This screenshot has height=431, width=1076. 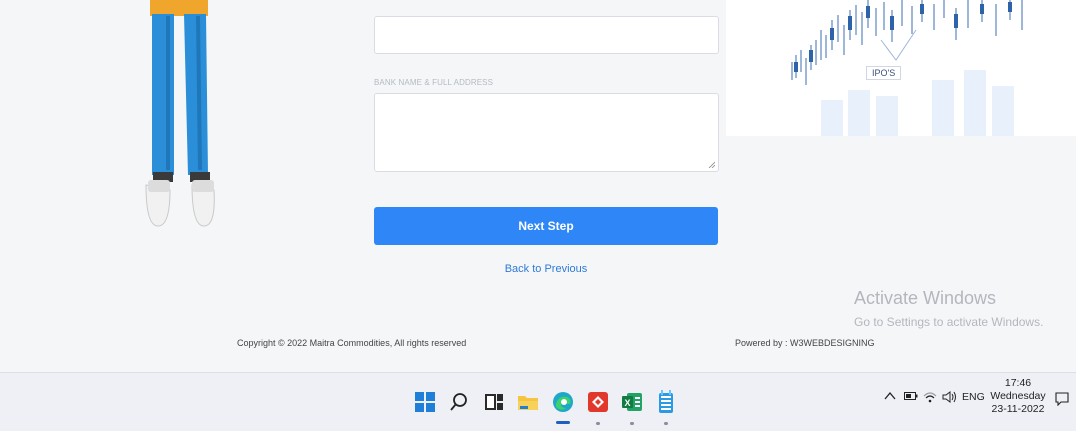 I want to click on character-legs-illustration, so click(x=180, y=113).